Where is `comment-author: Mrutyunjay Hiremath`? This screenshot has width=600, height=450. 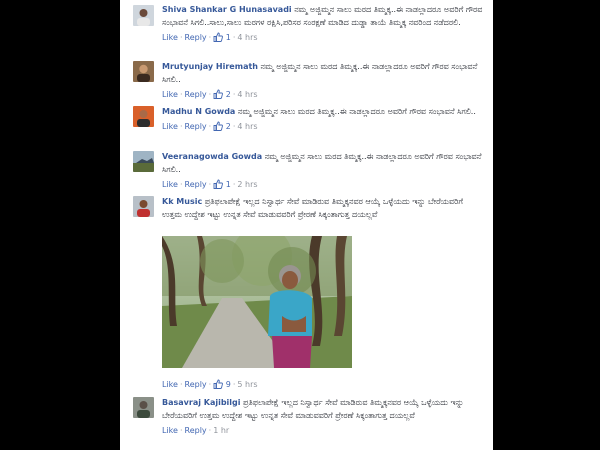 comment-author: Mrutyunjay Hiremath is located at coordinates (210, 66).